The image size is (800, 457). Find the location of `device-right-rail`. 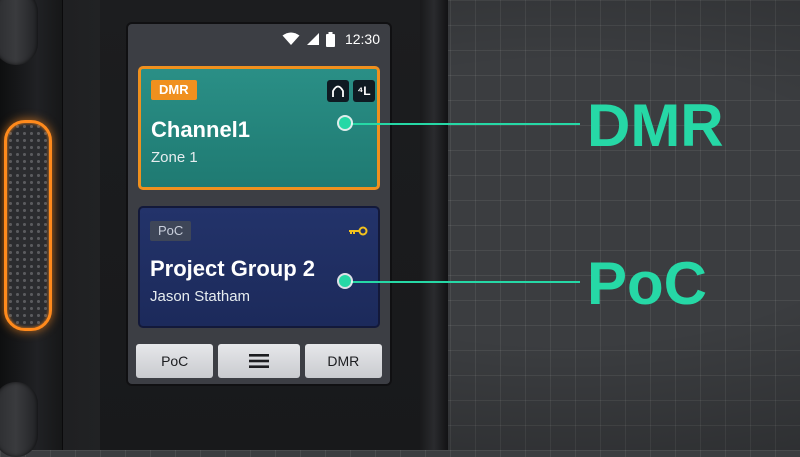

device-right-rail is located at coordinates (434, 225).